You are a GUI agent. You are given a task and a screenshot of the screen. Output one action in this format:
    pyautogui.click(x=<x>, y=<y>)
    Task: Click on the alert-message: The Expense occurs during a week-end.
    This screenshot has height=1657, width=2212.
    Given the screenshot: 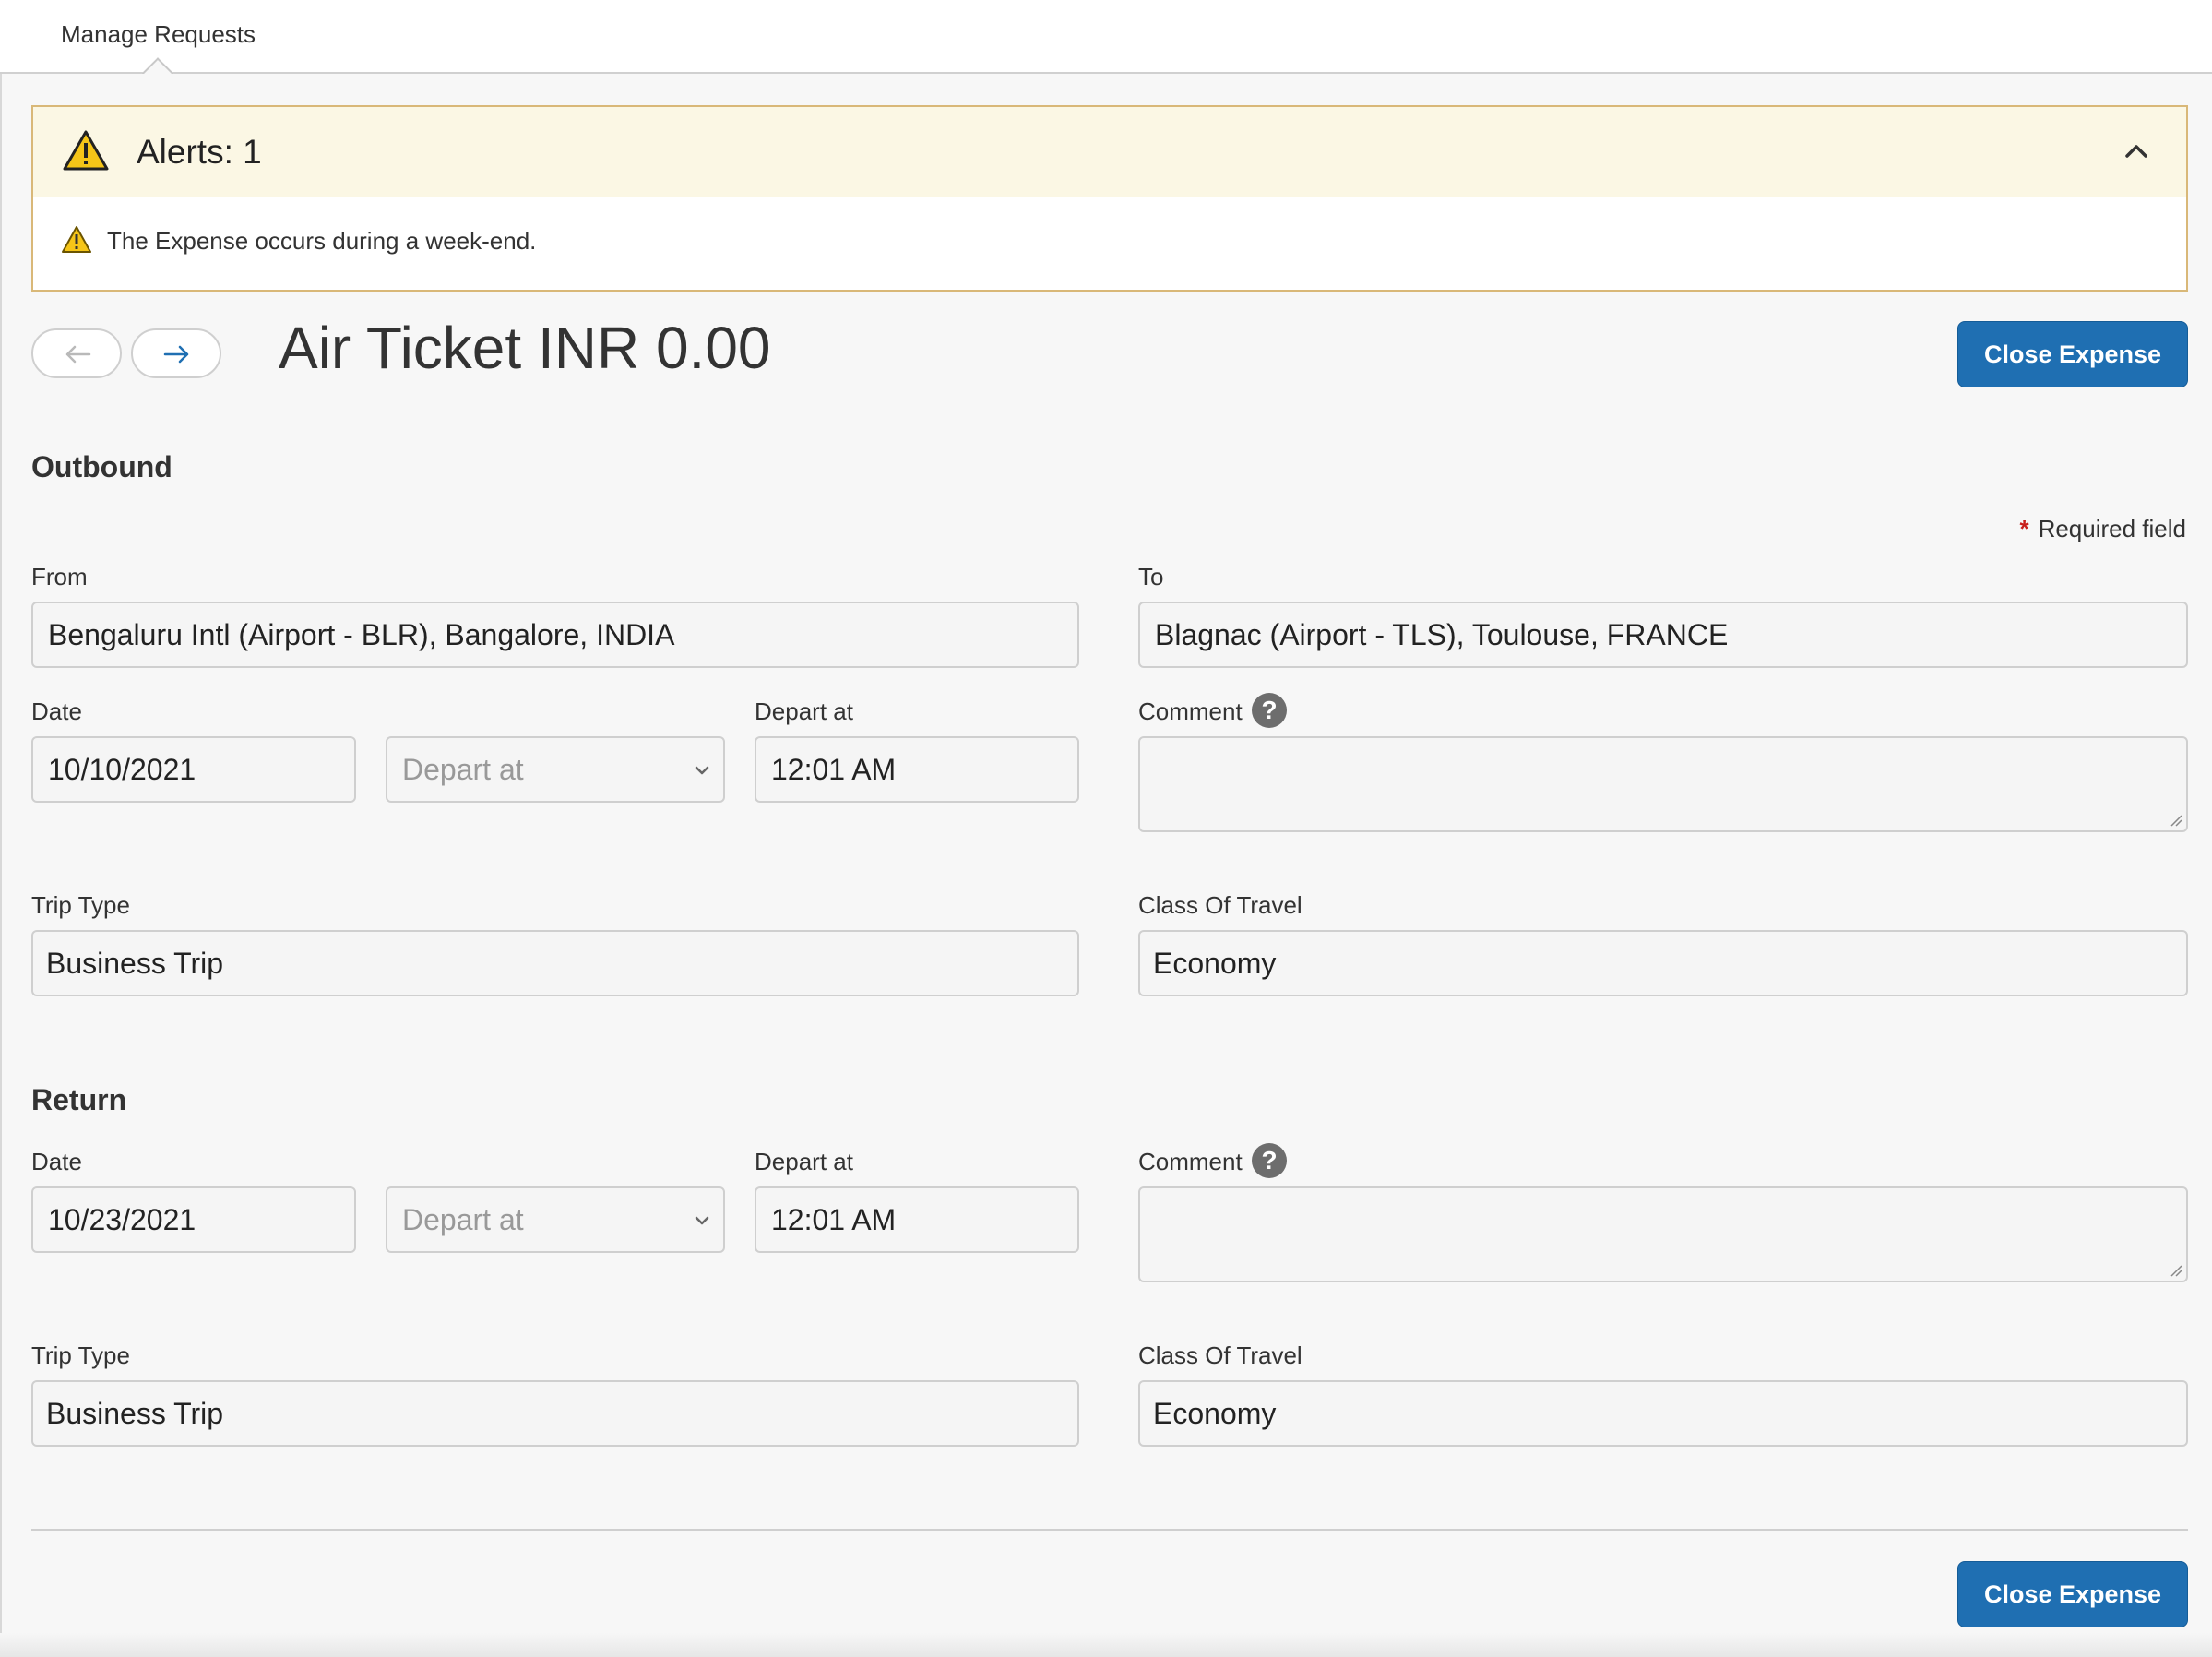 What is the action you would take?
    pyautogui.click(x=322, y=241)
    